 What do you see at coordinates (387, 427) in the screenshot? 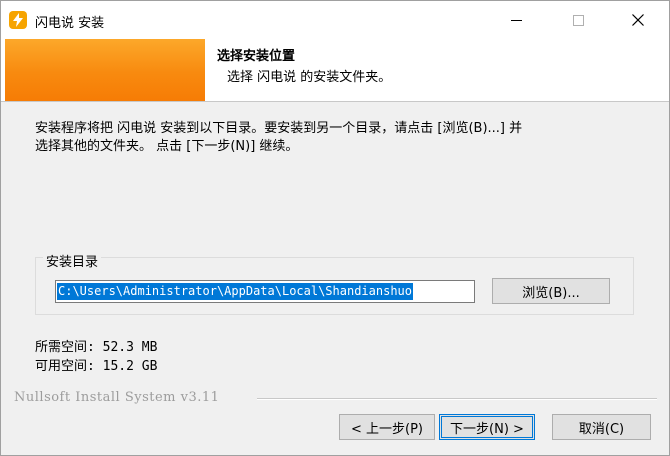
I see `back-button: < 上一步(P)` at bounding box center [387, 427].